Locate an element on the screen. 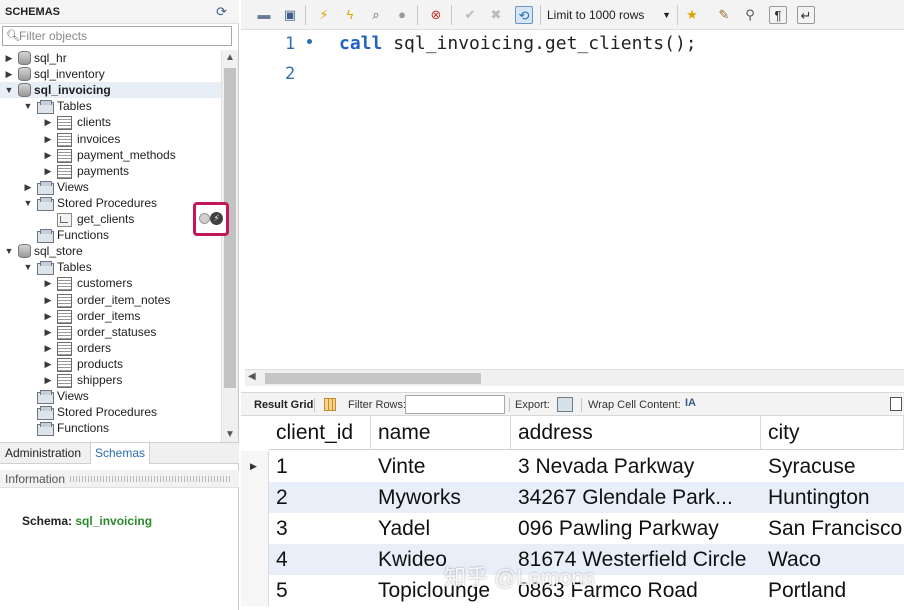  scroll-left-icon: ◀ is located at coordinates (252, 376).